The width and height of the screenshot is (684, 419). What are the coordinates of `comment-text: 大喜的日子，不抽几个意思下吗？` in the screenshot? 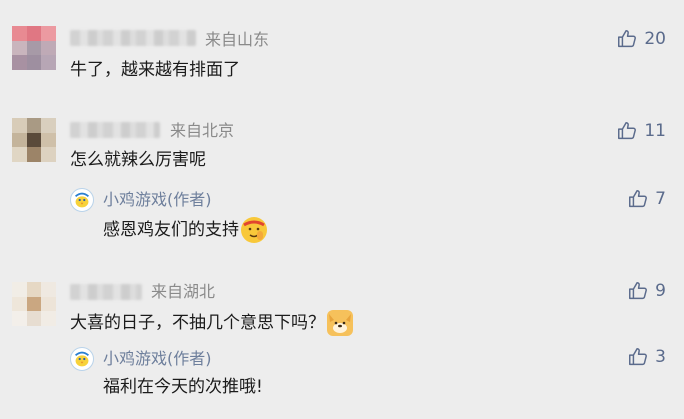 It's located at (211, 323).